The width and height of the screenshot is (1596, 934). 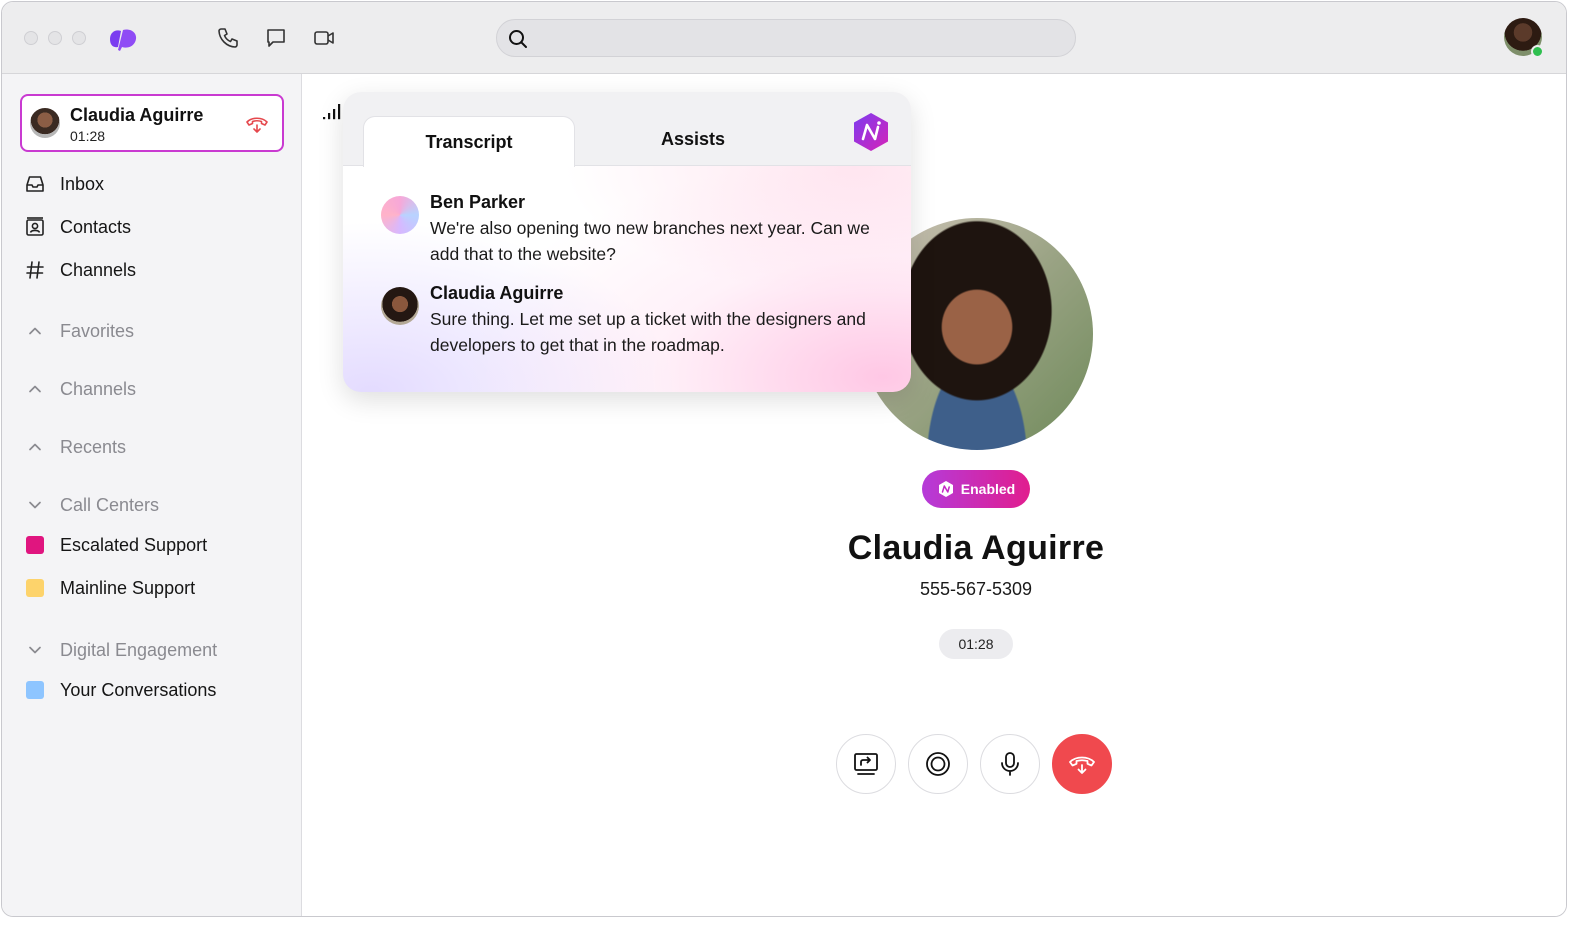 What do you see at coordinates (228, 38) in the screenshot?
I see `phone-icon` at bounding box center [228, 38].